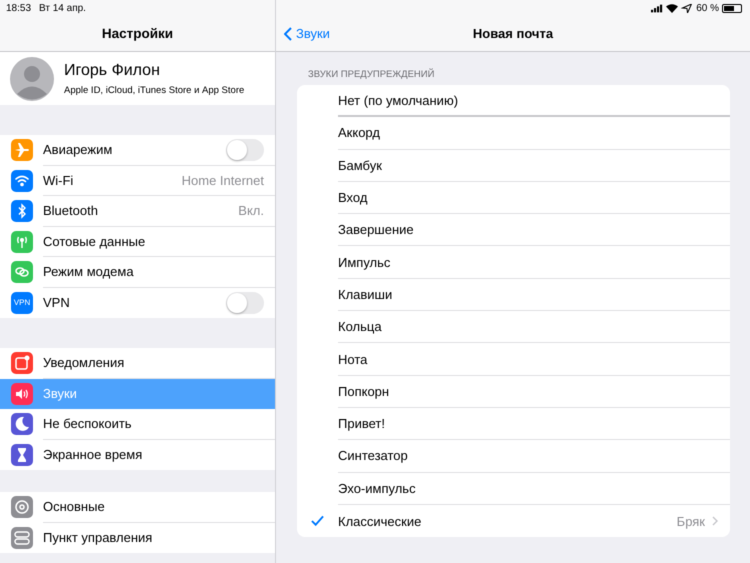  Describe the element at coordinates (137, 507) in the screenshot. I see `sidebar-item: Основные` at that location.